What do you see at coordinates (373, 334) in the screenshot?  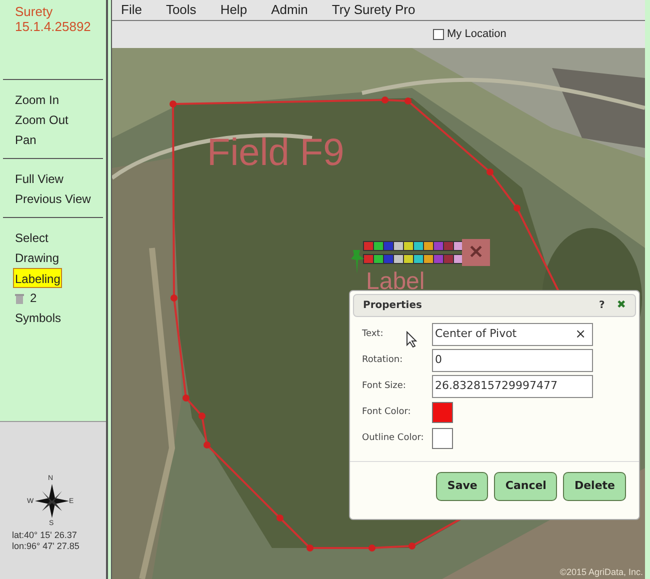 I see `field-label: Text:` at bounding box center [373, 334].